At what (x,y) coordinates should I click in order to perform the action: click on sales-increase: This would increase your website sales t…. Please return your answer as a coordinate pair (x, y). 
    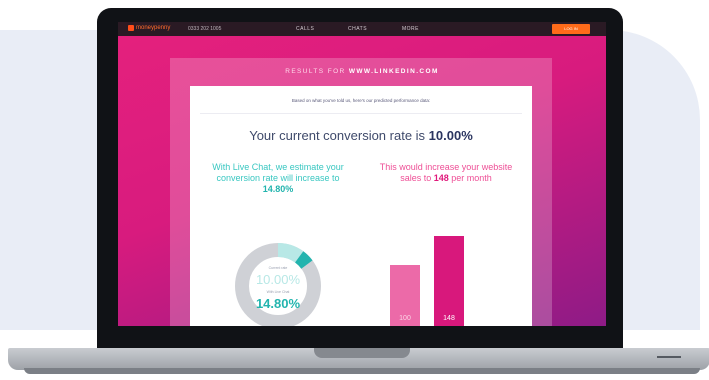
    Looking at the image, I should click on (446, 173).